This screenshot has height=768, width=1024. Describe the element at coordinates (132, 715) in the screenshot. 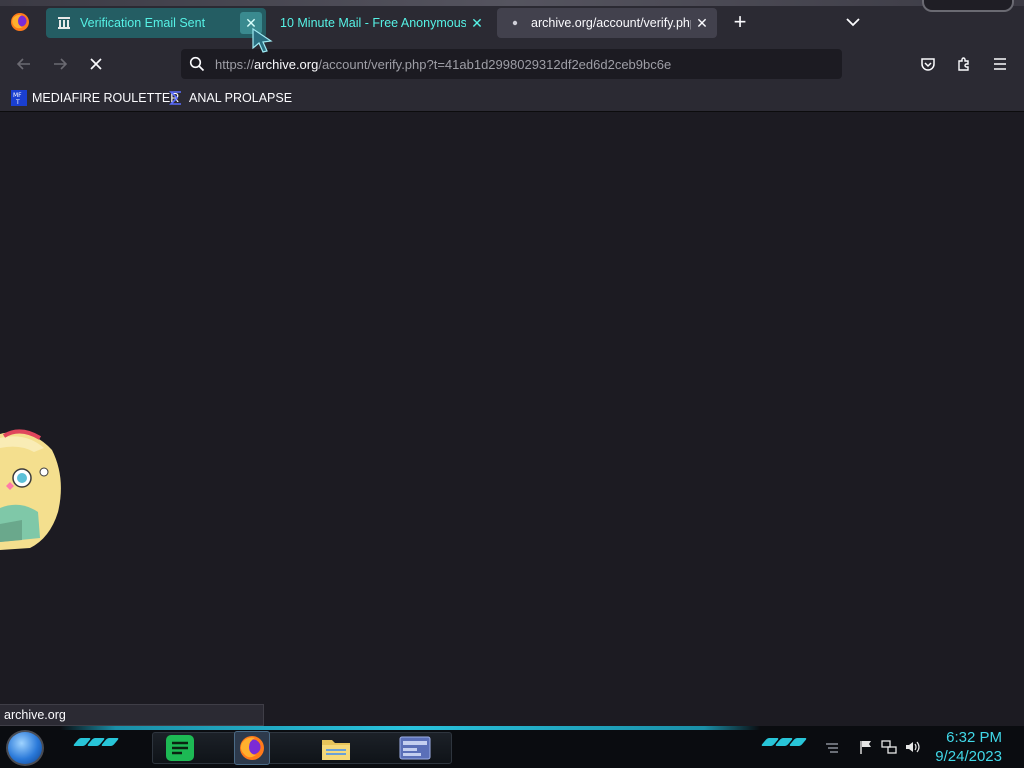

I see `link-status-tooltip: archive.org` at that location.